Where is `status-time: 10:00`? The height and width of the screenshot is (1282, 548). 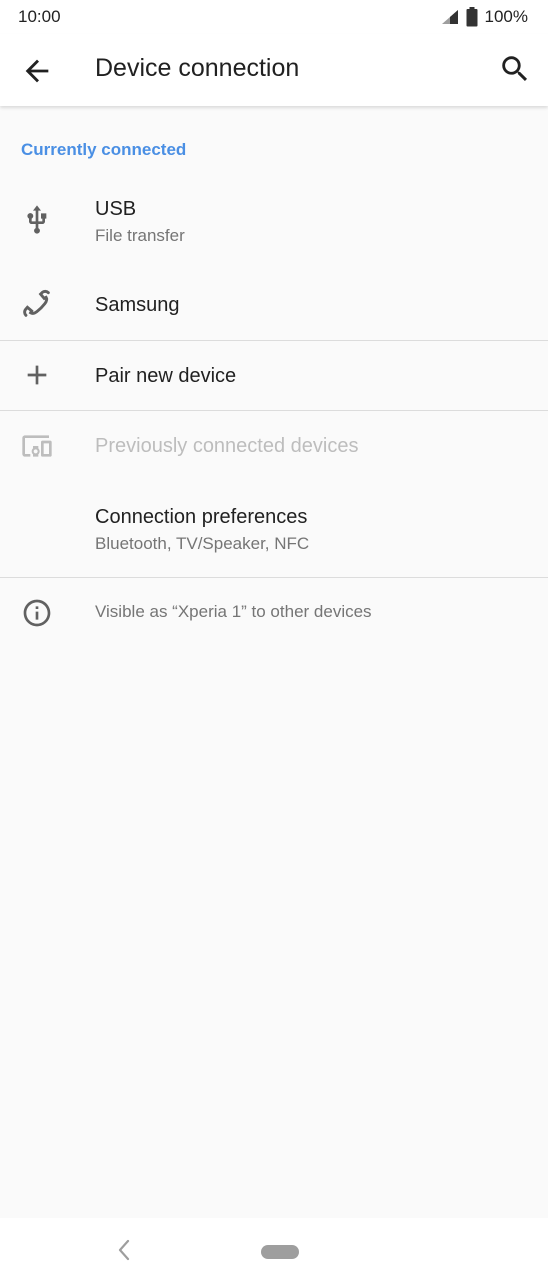 status-time: 10:00 is located at coordinates (39, 16).